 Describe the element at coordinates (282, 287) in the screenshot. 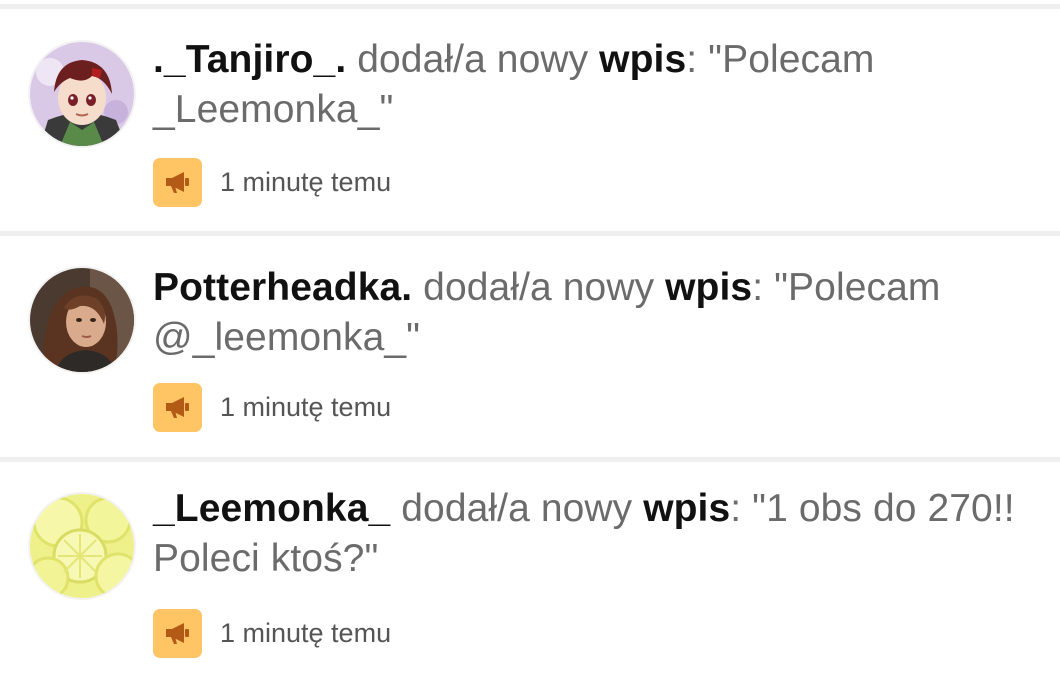

I see `username-link: Potterheadka.` at that location.